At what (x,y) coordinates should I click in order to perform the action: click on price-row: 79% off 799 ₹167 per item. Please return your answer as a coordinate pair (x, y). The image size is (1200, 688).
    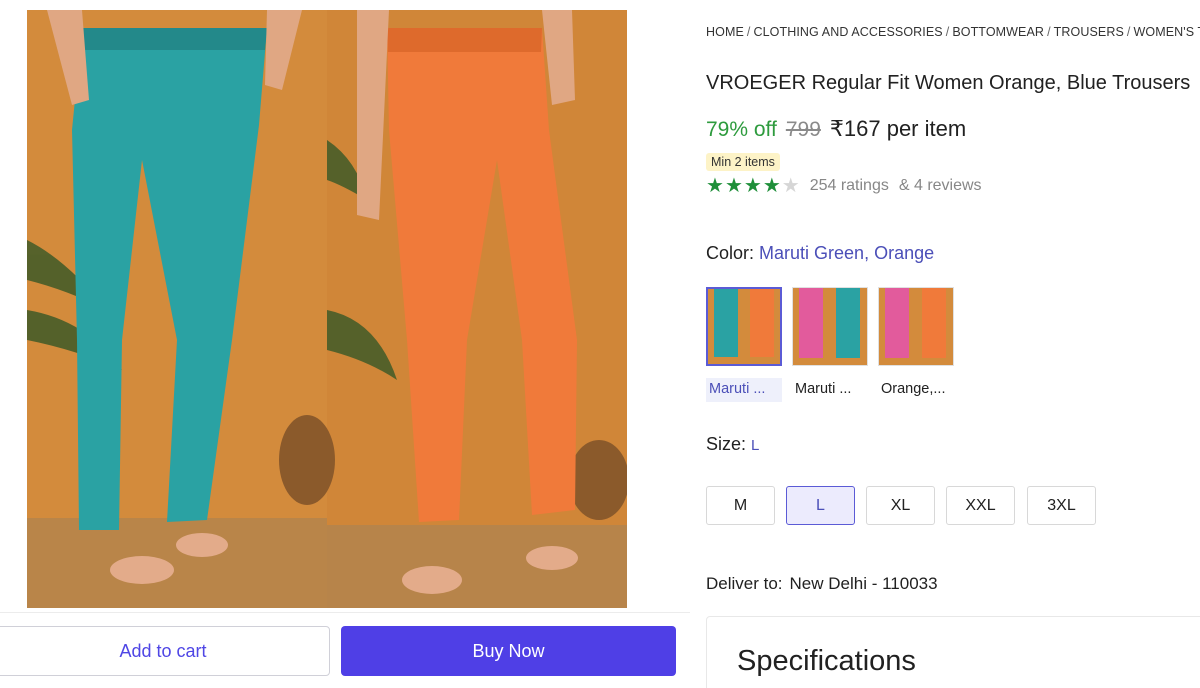
    Looking at the image, I should click on (836, 129).